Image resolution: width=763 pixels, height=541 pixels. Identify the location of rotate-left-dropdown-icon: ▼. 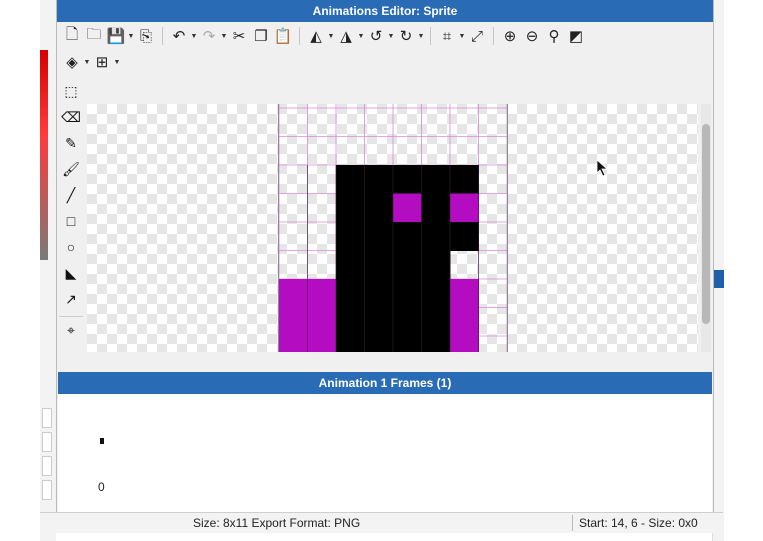
(391, 36).